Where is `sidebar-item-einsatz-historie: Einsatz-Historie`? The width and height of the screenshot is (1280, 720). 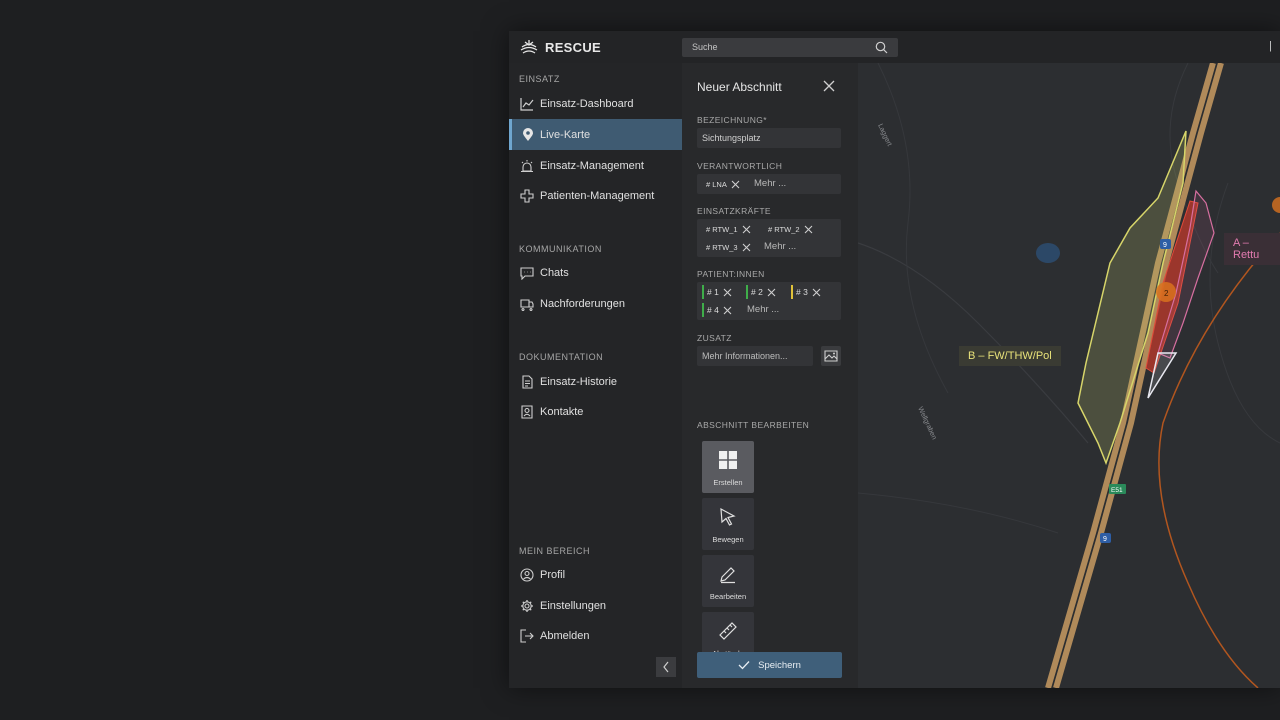
sidebar-item-einsatz-historie: Einsatz-Historie is located at coordinates (595, 382).